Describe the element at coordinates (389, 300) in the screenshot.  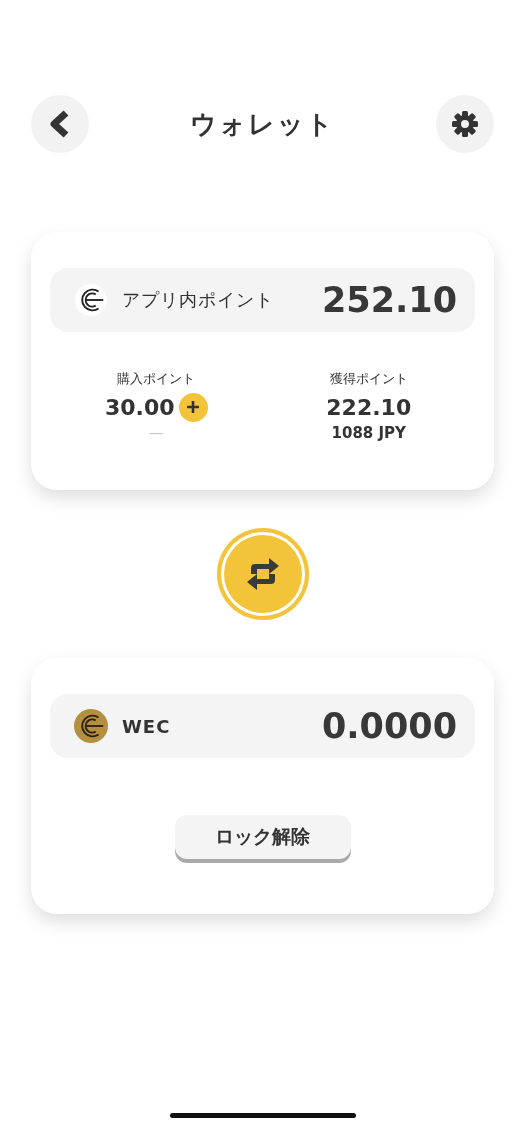
I see `points-total: 252.10` at that location.